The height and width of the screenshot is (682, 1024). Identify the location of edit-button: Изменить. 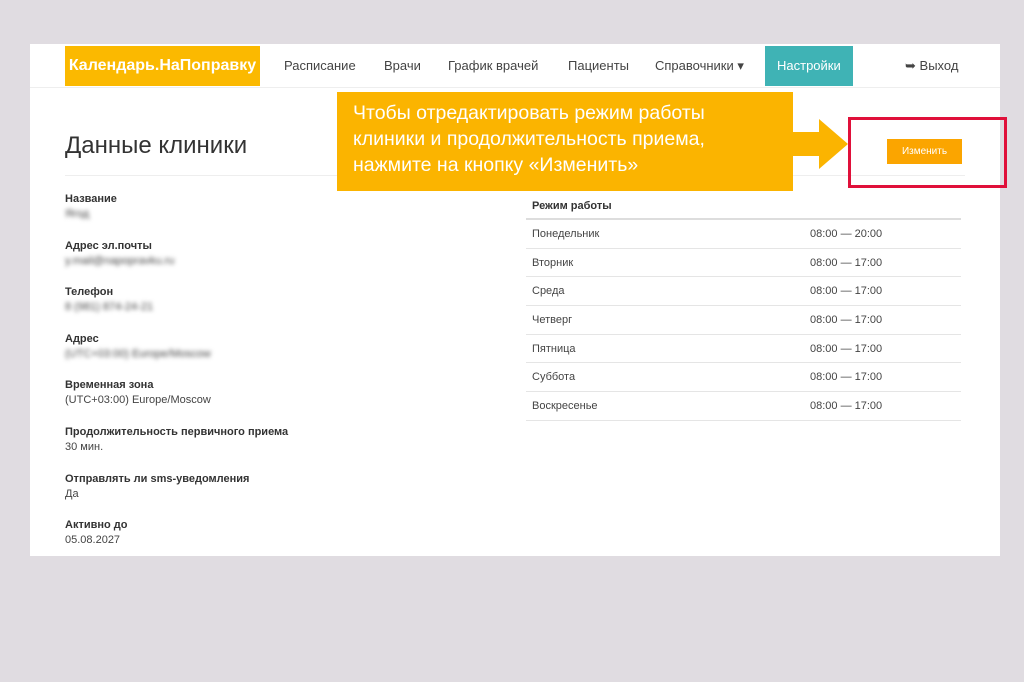
(924, 151).